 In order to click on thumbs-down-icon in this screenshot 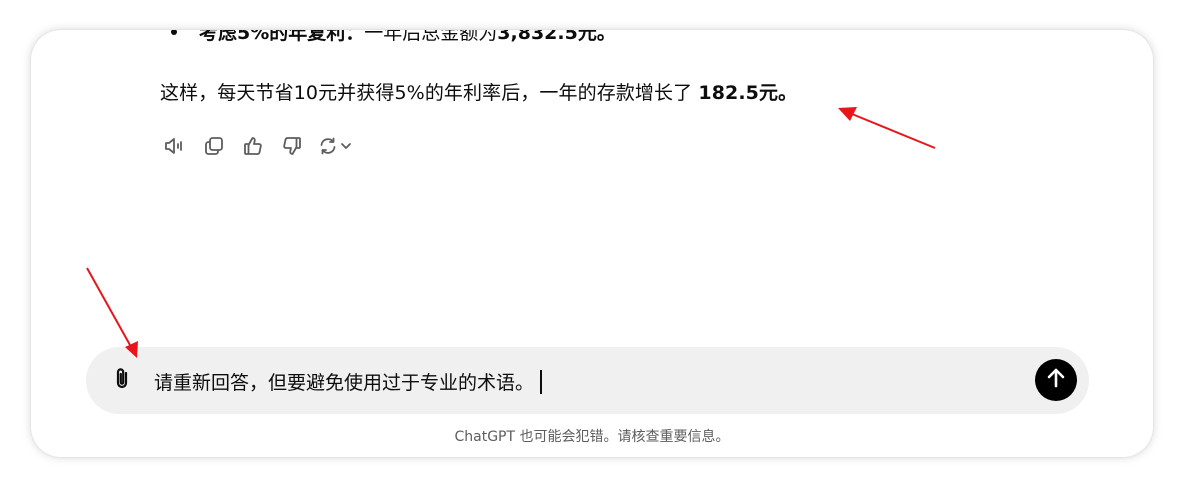, I will do `click(292, 146)`.